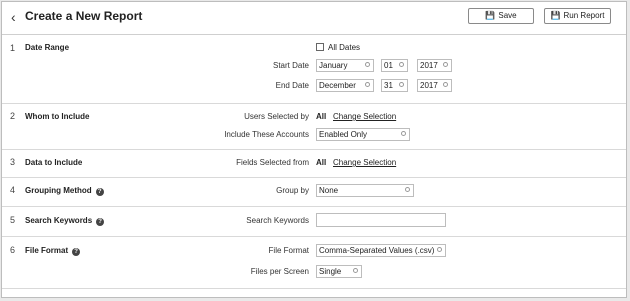 This screenshot has height=301, width=630. I want to click on start-month-select: January, so click(345, 65).